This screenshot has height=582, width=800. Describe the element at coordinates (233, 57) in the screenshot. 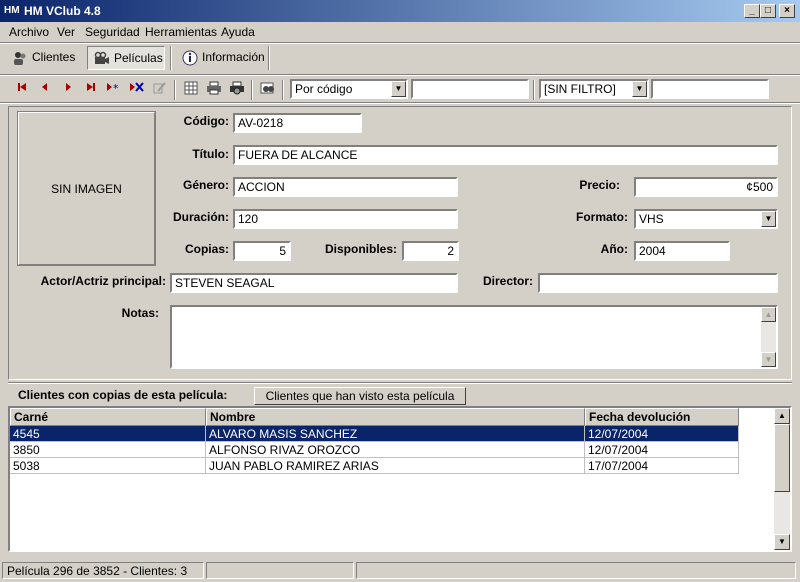

I see `informacion-module-label: Información` at that location.